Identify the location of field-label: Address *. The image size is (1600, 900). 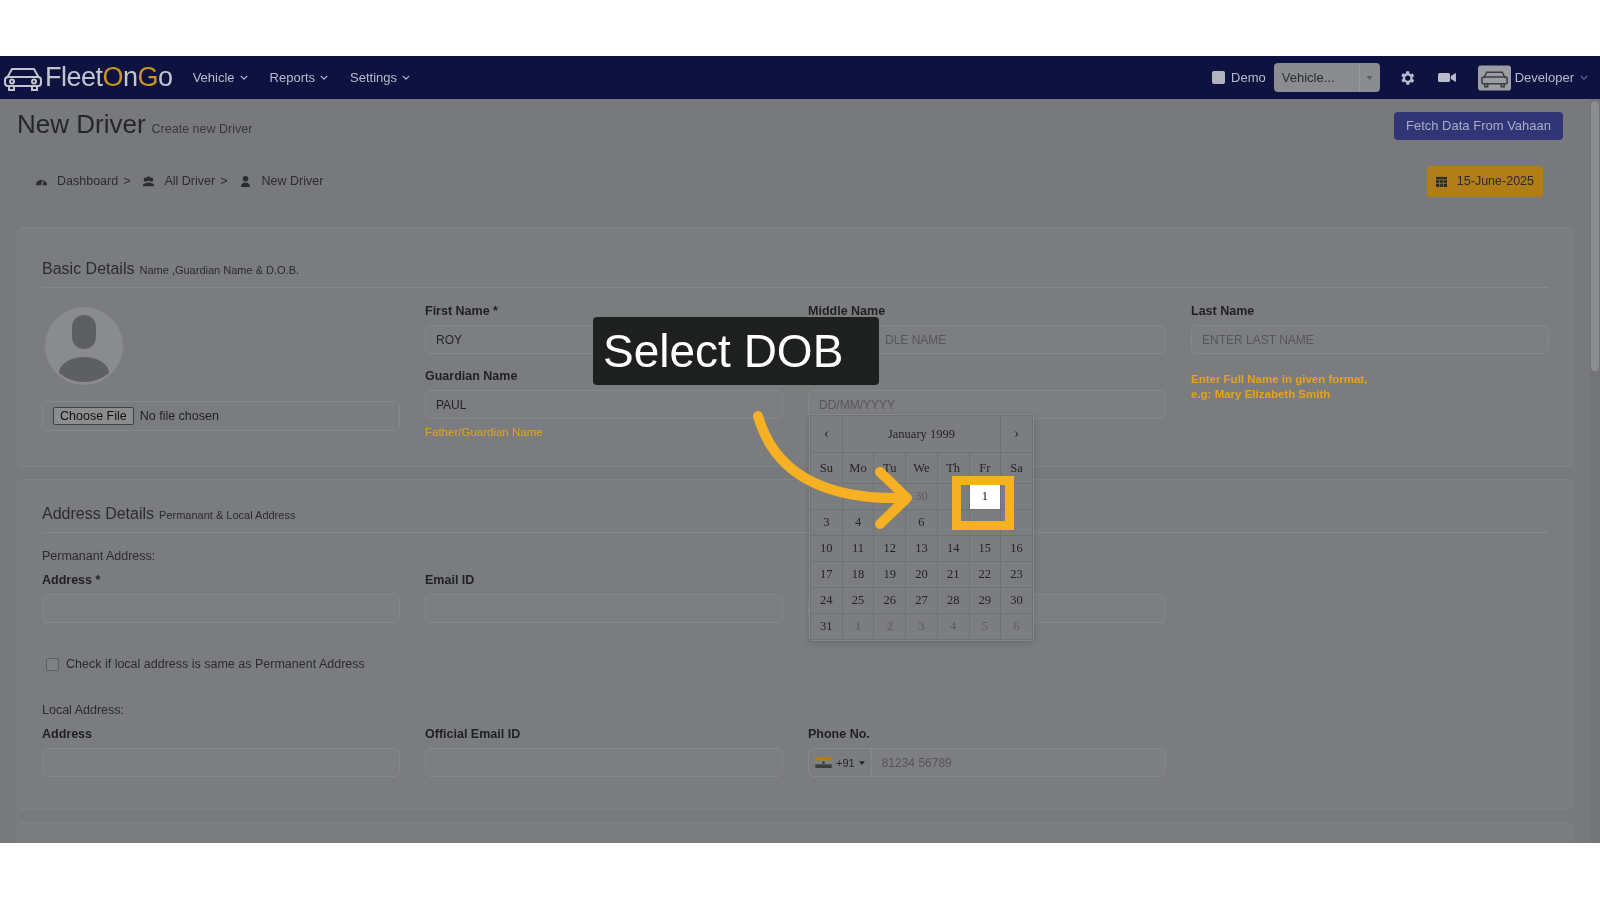
(72, 580).